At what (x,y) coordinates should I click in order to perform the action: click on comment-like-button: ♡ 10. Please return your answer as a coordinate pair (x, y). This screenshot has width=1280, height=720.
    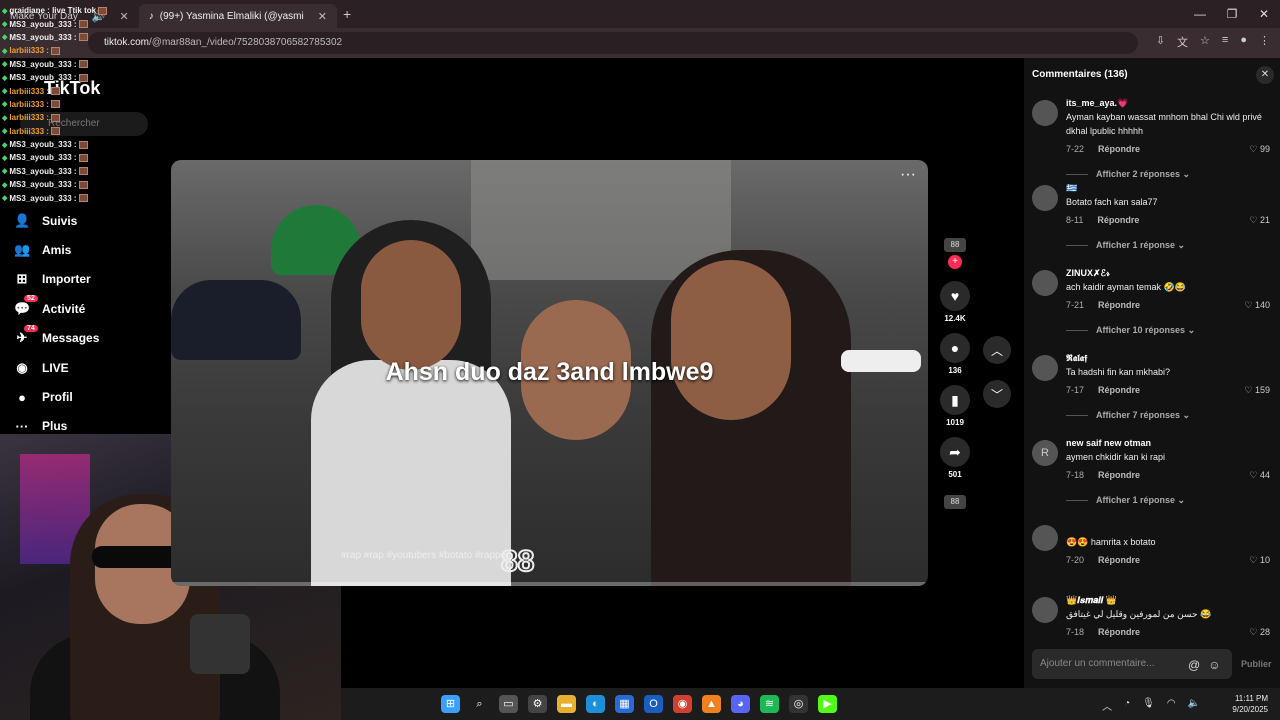
    Looking at the image, I should click on (1259, 560).